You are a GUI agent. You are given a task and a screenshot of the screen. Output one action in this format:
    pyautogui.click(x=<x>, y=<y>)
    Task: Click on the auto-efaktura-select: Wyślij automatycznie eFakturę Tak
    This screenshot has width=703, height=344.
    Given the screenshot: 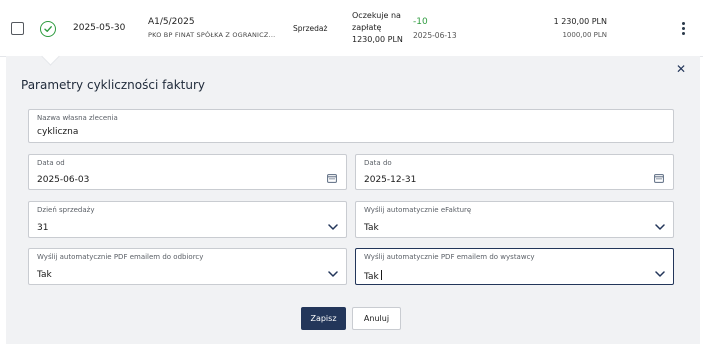 What is the action you would take?
    pyautogui.click(x=514, y=219)
    